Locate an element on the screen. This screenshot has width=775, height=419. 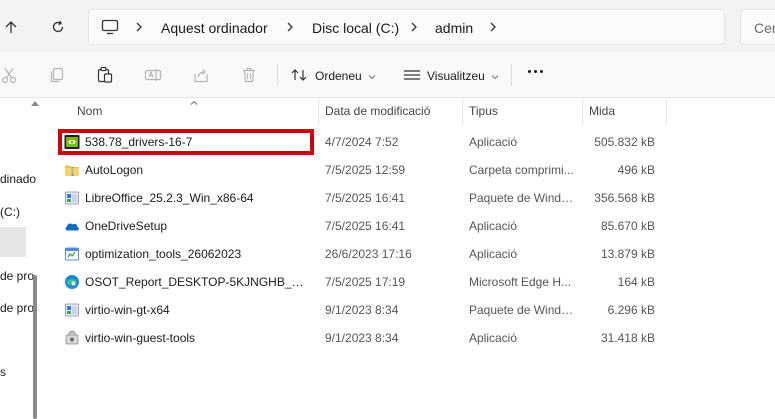
sidebar-scrollbar is located at coordinates (36, 259).